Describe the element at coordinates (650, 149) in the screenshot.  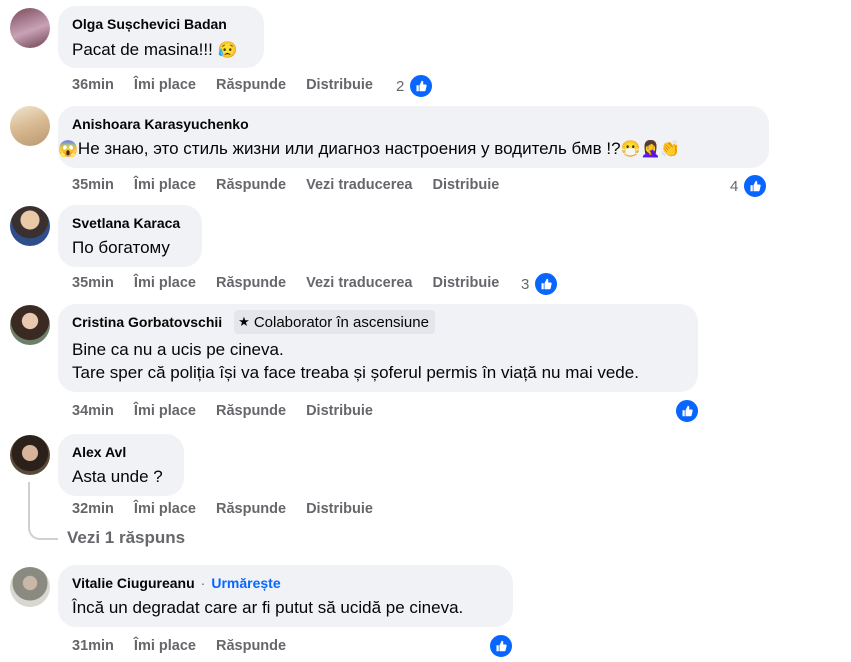
I see `emoji-group: 😷🤦‍♀️👏` at that location.